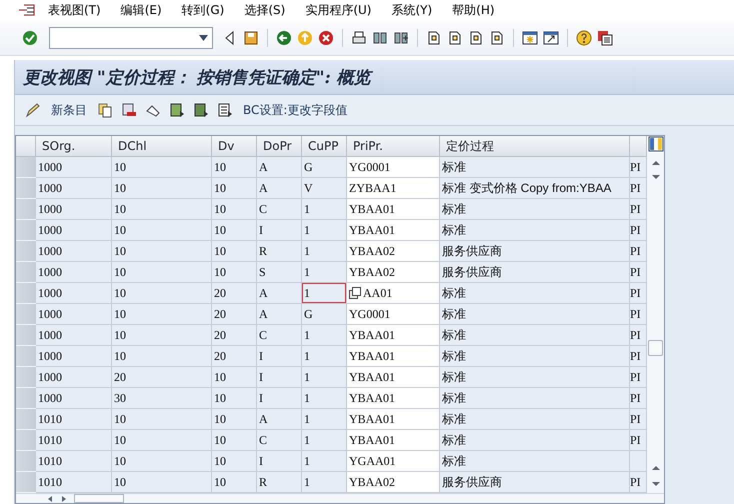  I want to click on dropdown-icon, so click(203, 37).